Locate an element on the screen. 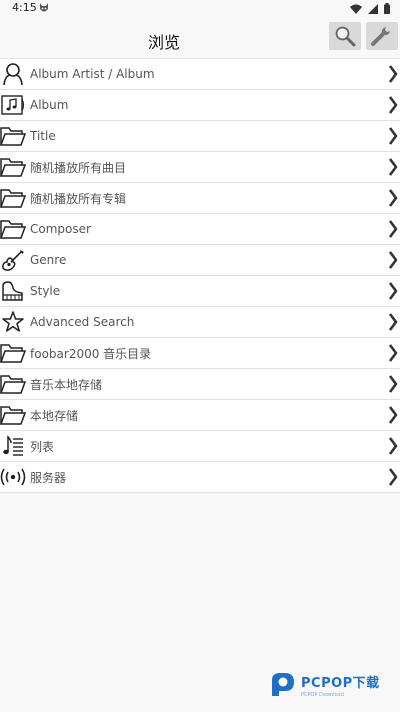 The width and height of the screenshot is (400, 712). wrench-icon is located at coordinates (380, 36).